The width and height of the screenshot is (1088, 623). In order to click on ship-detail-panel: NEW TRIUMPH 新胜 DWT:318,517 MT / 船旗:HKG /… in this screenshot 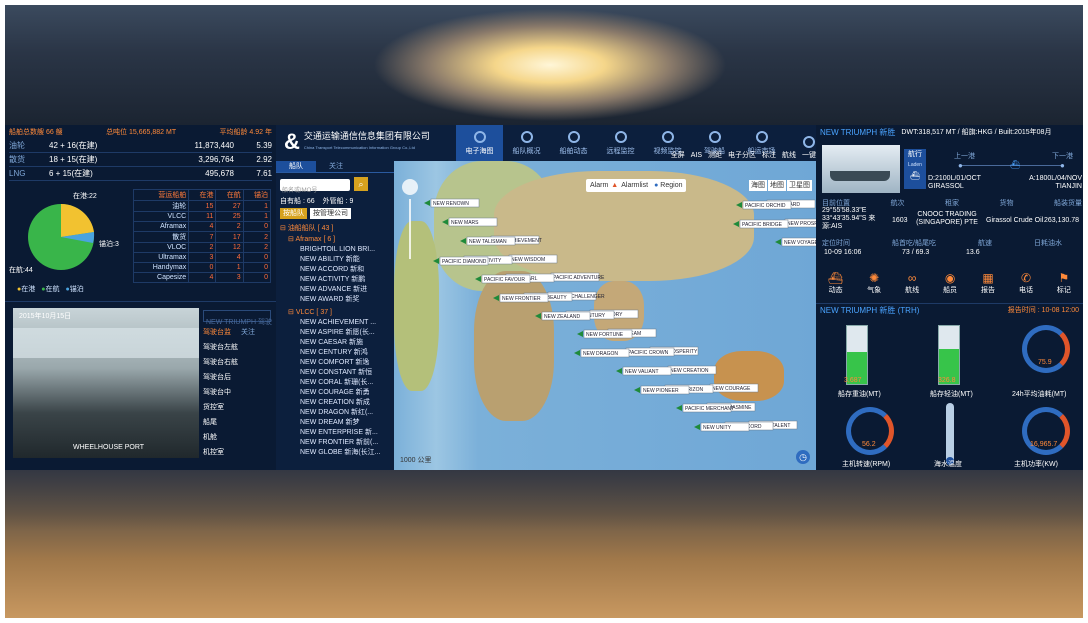, I will do `click(949, 297)`.